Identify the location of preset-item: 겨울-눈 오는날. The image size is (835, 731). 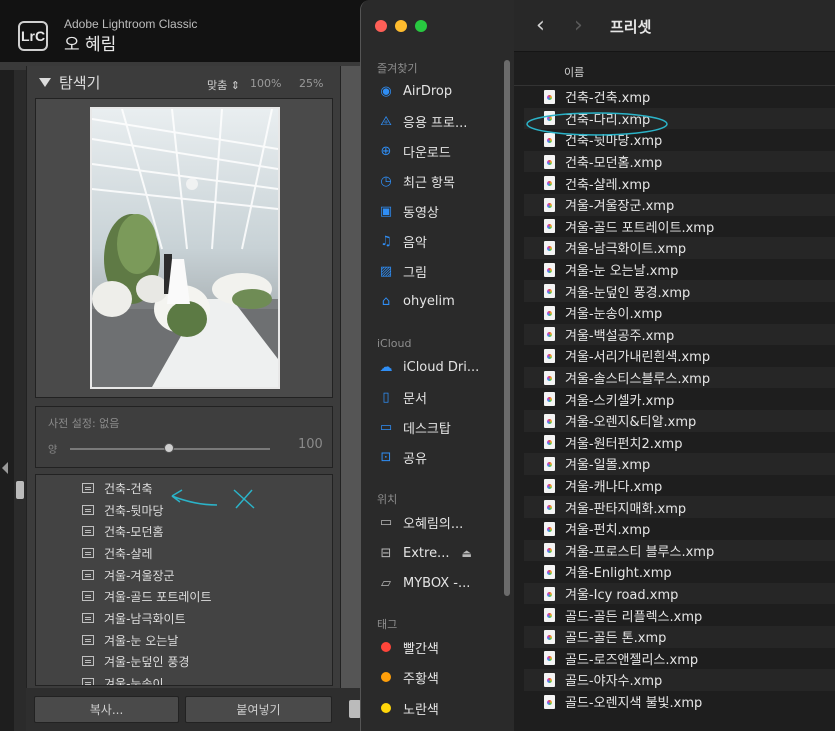
(130, 640).